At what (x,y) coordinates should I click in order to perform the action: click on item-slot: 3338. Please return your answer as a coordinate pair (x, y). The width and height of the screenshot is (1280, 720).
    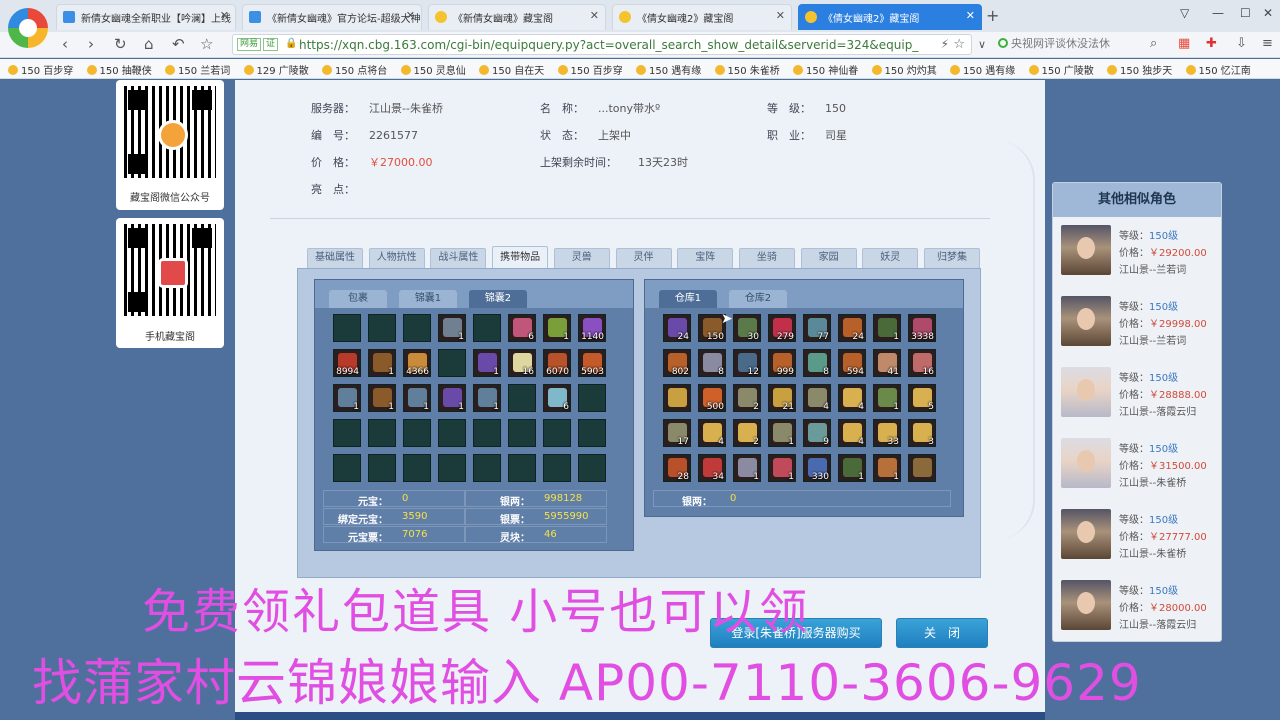
    Looking at the image, I should click on (922, 328).